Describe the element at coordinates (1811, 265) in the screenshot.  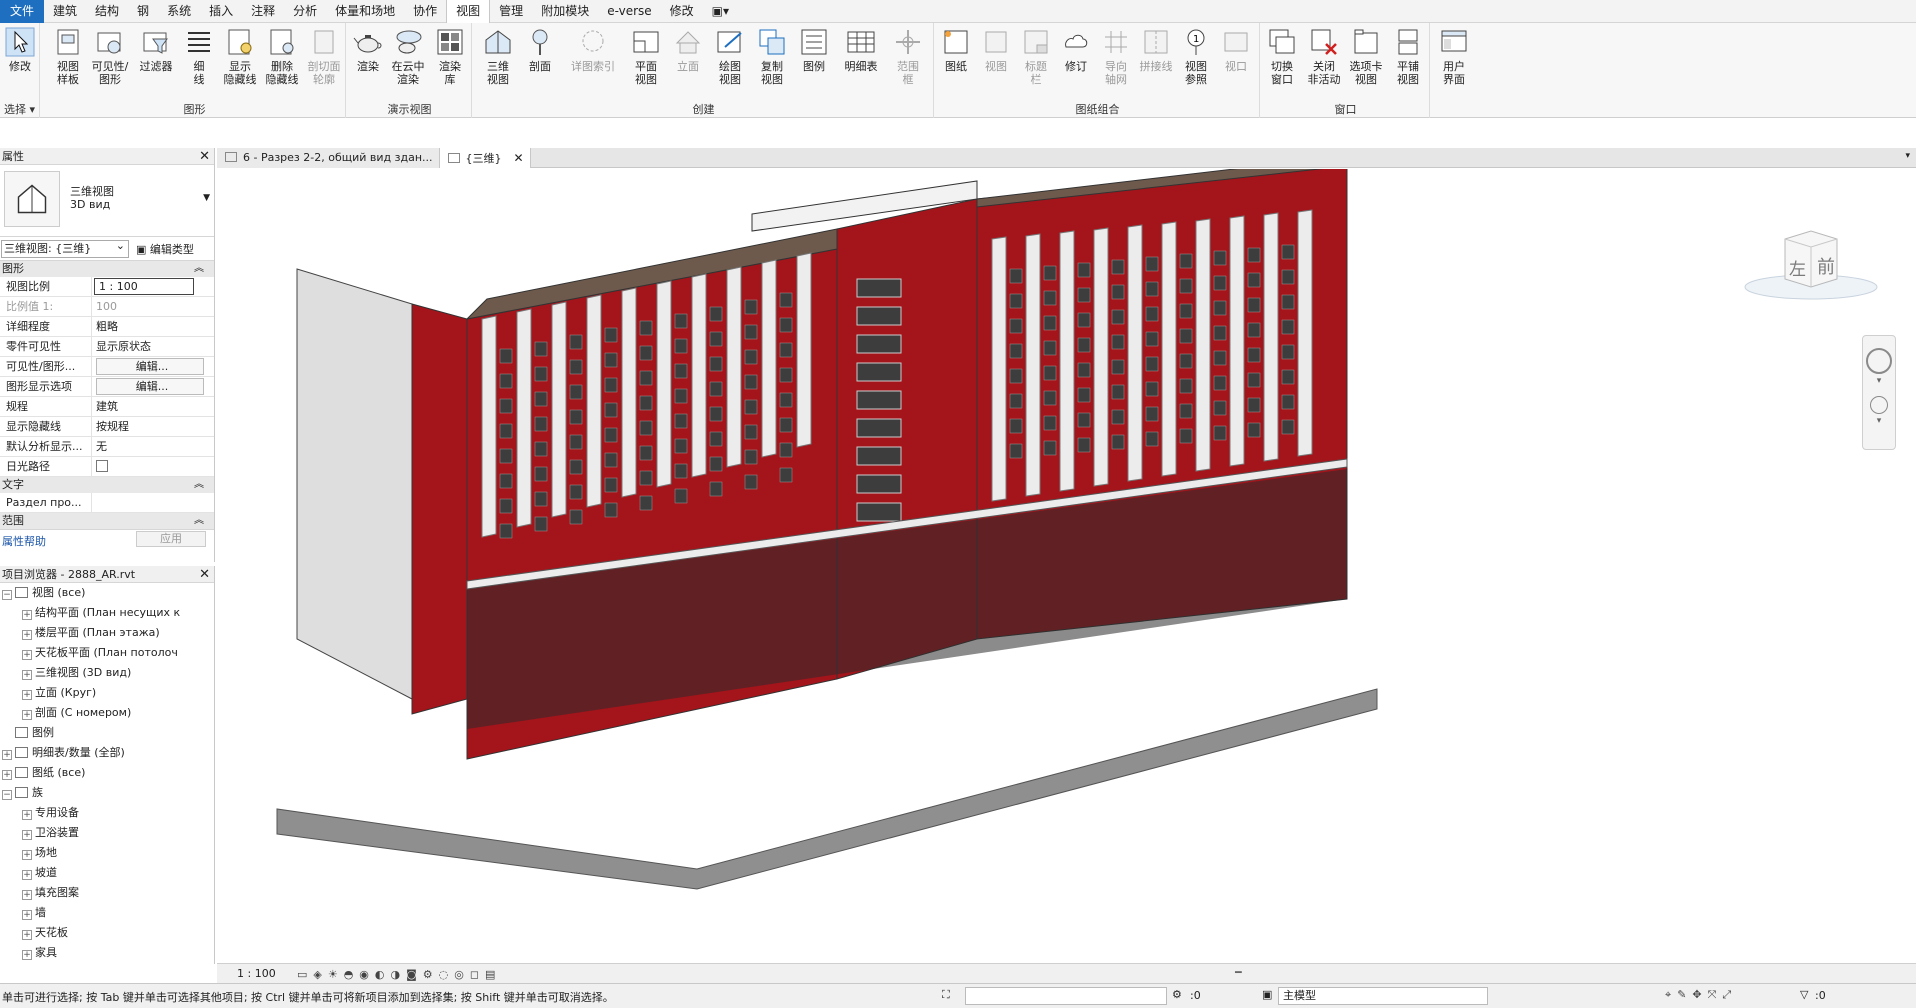
I see `view-cube: 左 前` at that location.